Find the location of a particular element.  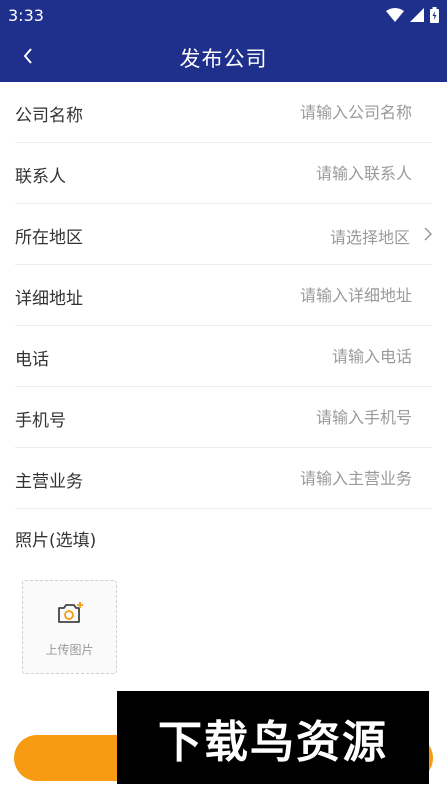

company-name-input is located at coordinates (312, 112).